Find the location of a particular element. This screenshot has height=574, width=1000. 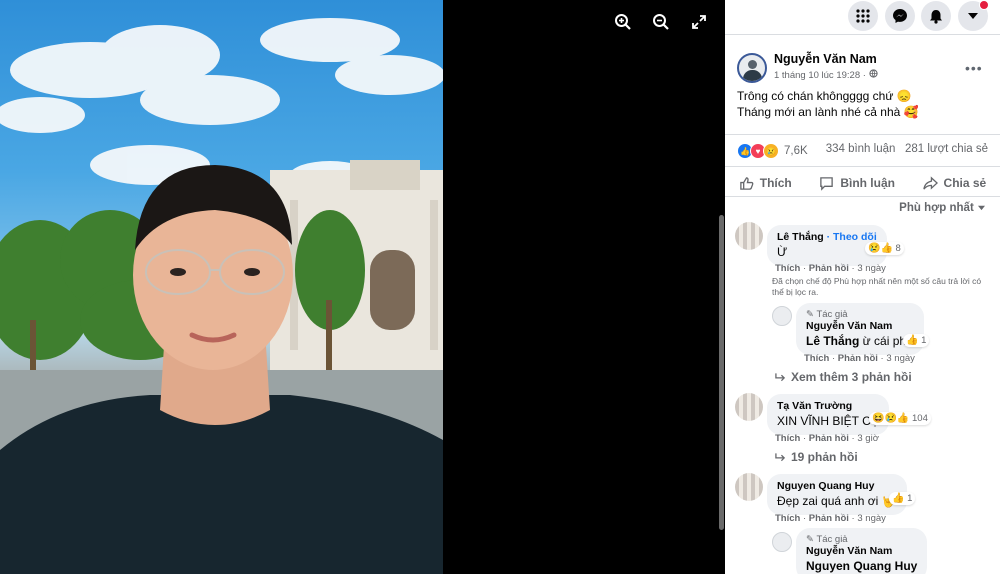

author-avatar-wrap is located at coordinates (752, 68).